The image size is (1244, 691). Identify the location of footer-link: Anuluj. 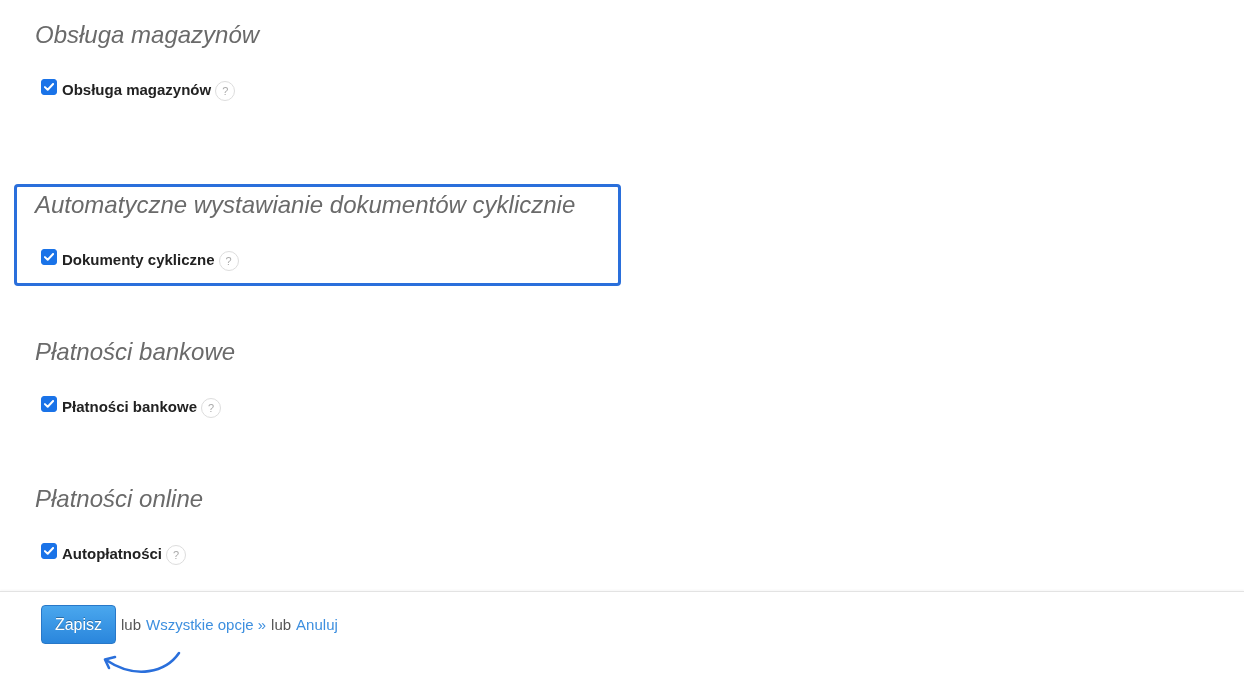
(317, 624).